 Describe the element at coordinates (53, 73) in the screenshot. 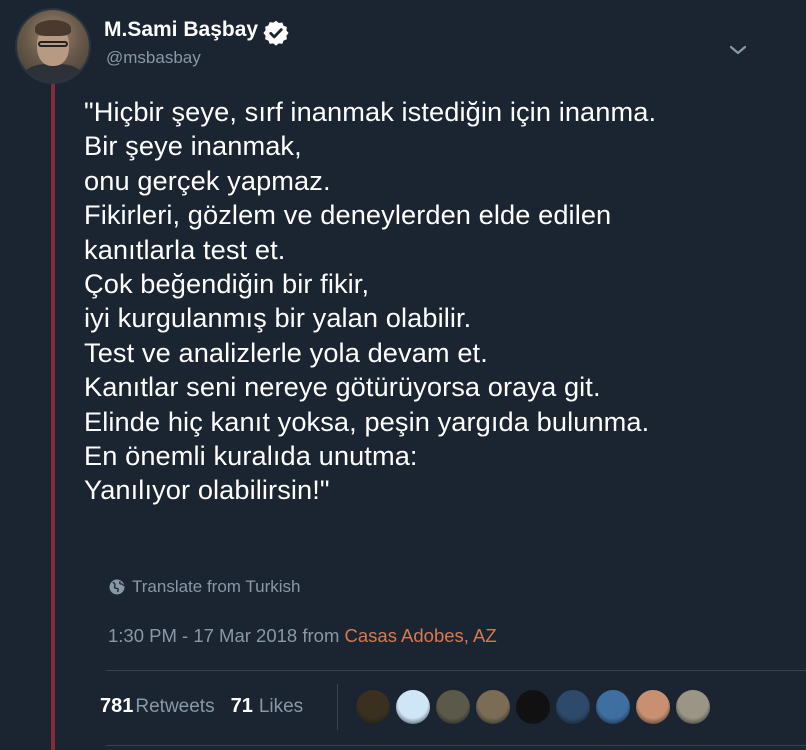

I see `avatar-shirt` at that location.